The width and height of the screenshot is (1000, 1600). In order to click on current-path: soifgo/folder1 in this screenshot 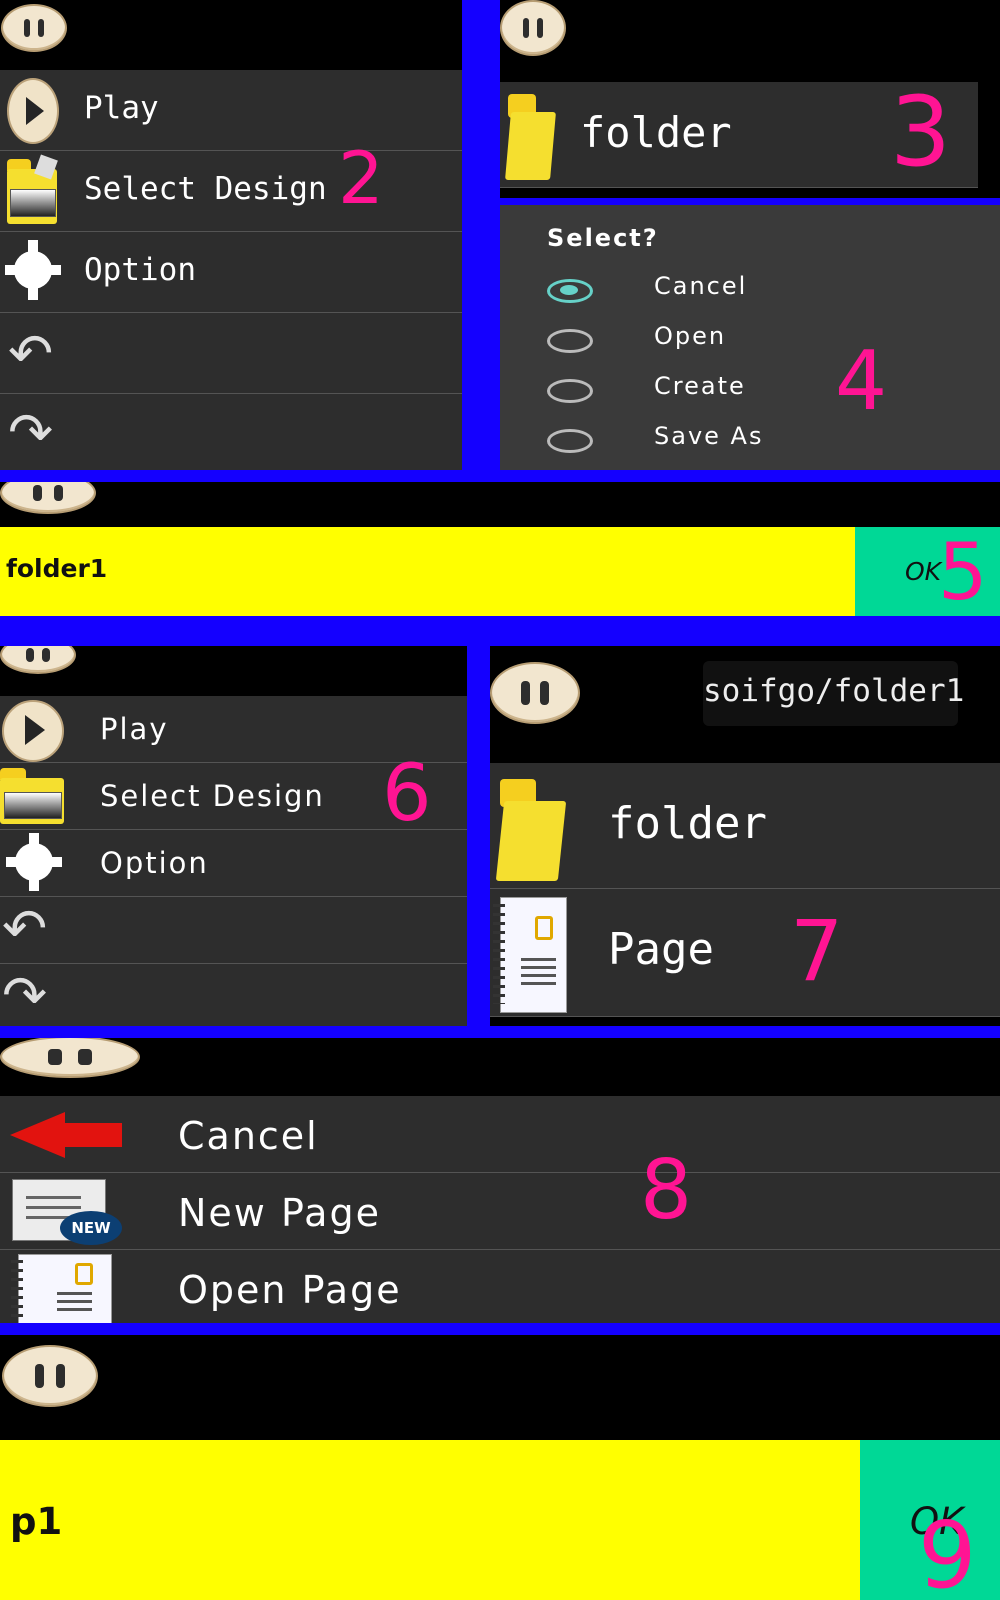, I will do `click(833, 693)`.